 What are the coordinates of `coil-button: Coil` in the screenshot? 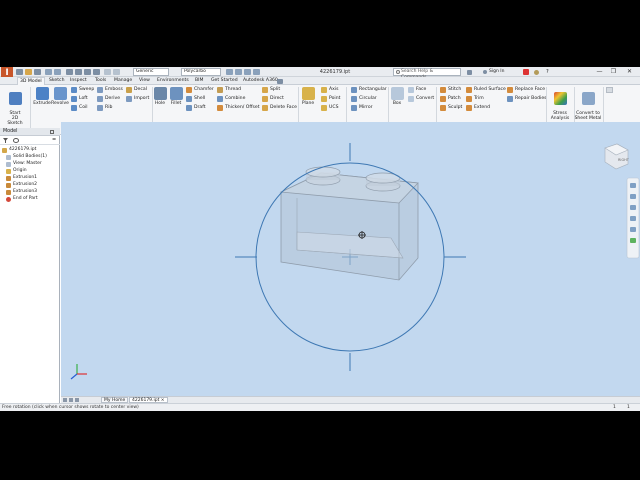 It's located at (79, 108).